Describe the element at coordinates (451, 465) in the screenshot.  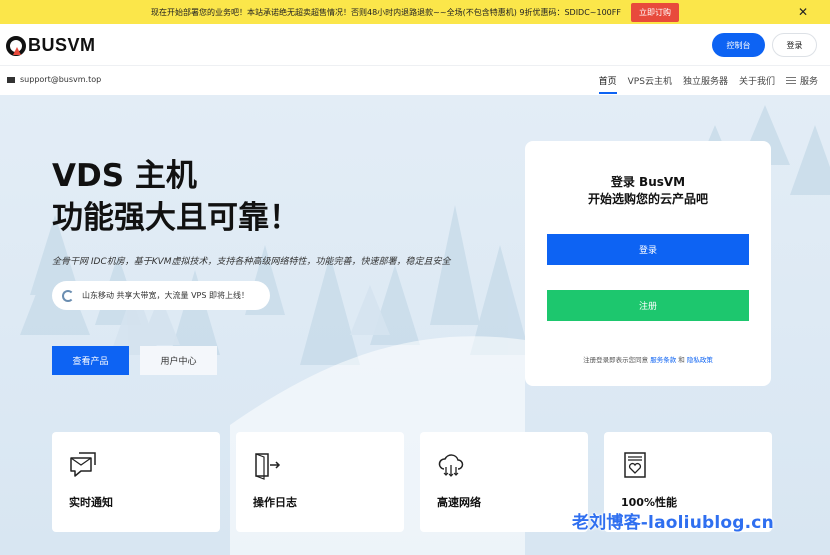
I see `cloud-download-icon` at that location.